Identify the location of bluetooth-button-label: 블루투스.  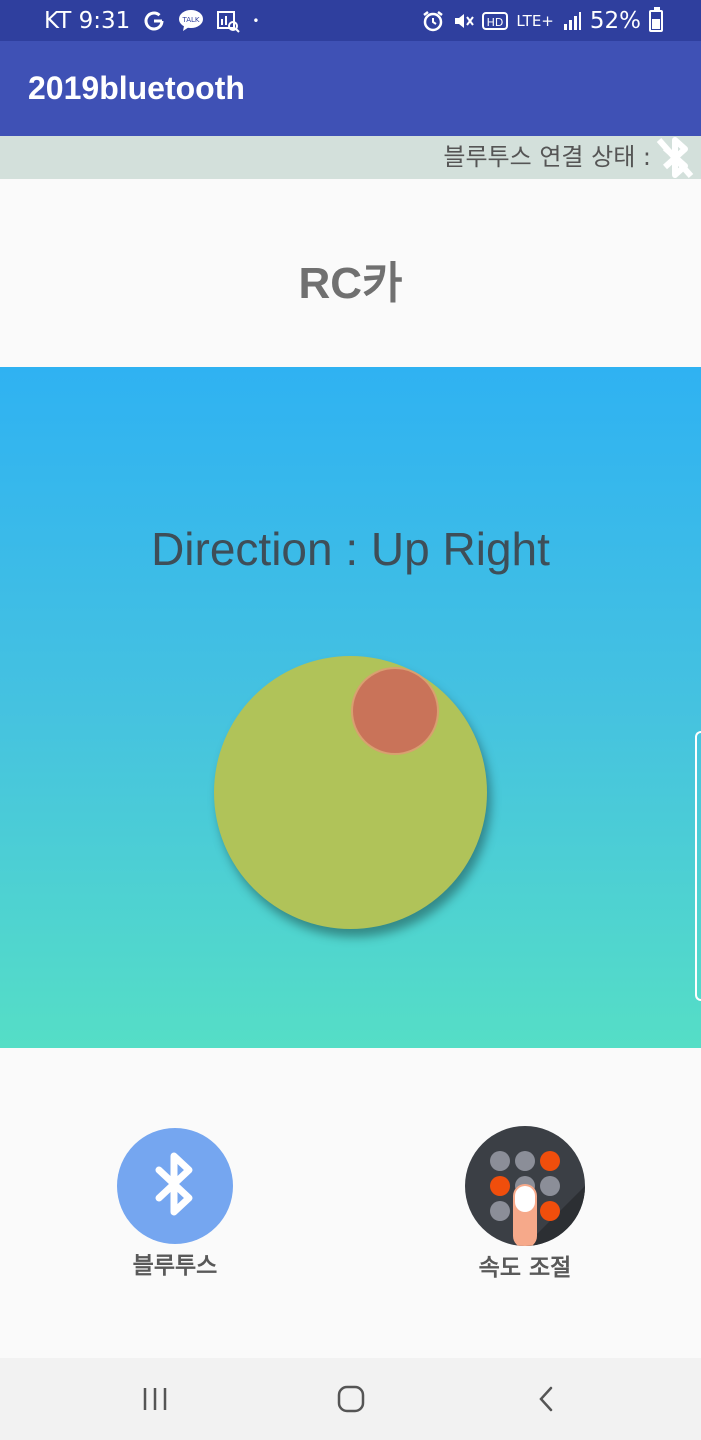
(175, 1266).